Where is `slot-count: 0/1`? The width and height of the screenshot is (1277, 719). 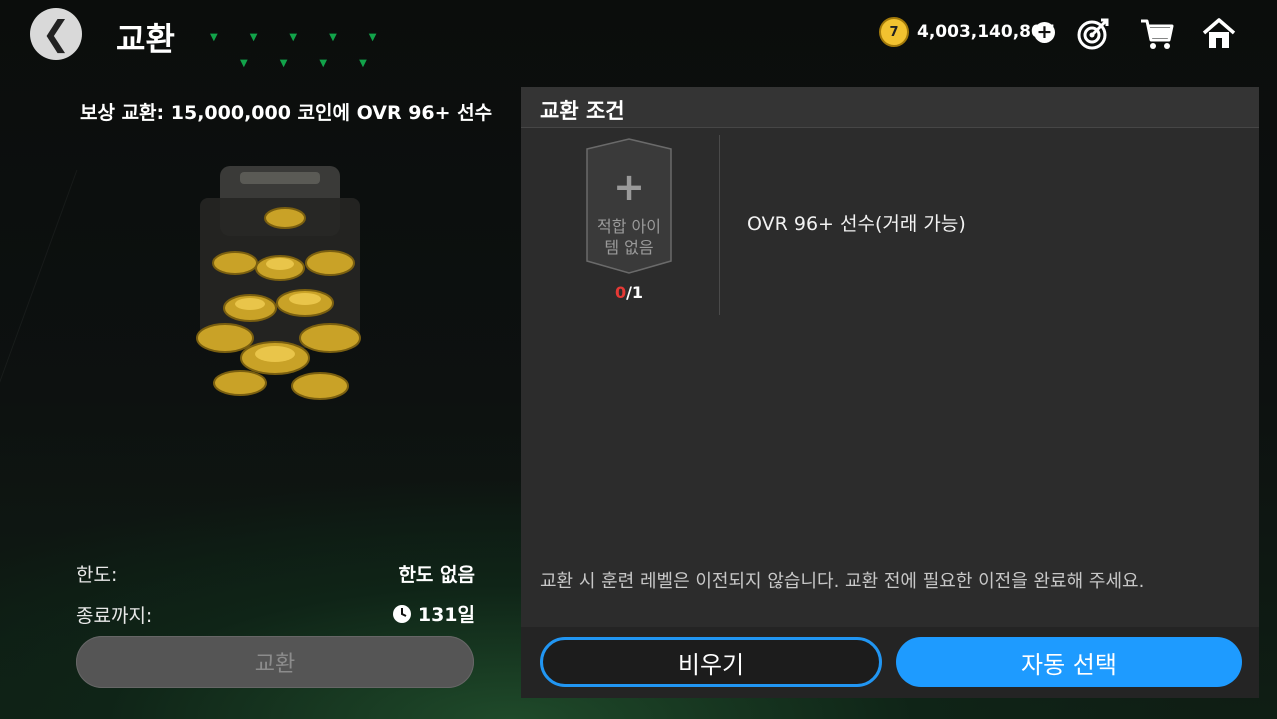 slot-count: 0/1 is located at coordinates (629, 292).